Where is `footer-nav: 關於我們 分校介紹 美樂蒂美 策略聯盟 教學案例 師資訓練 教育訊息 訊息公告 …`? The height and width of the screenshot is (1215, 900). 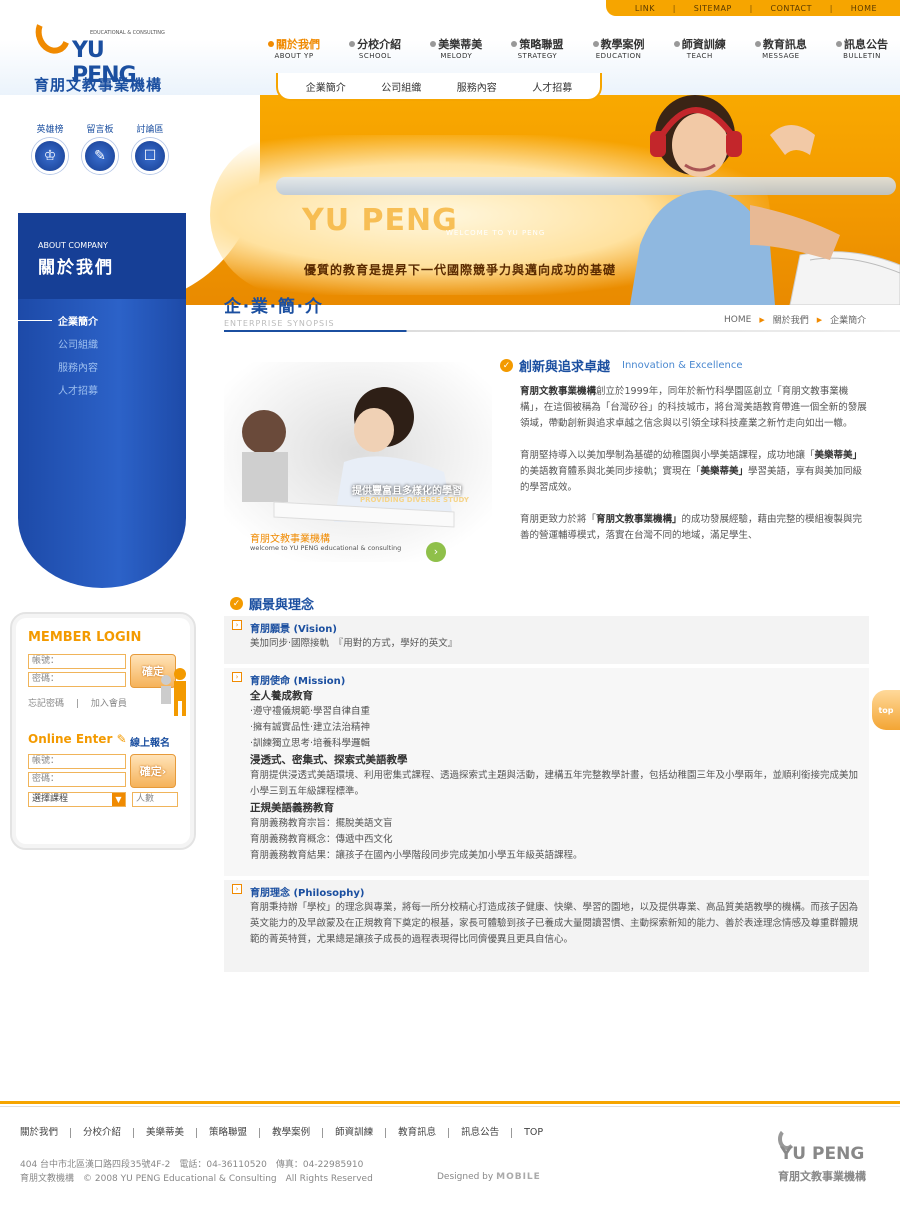 footer-nav: 關於我們 分校介紹 美樂蒂美 策略聯盟 教學案例 師資訓練 教育訊息 訊息公告 … is located at coordinates (287, 1133).